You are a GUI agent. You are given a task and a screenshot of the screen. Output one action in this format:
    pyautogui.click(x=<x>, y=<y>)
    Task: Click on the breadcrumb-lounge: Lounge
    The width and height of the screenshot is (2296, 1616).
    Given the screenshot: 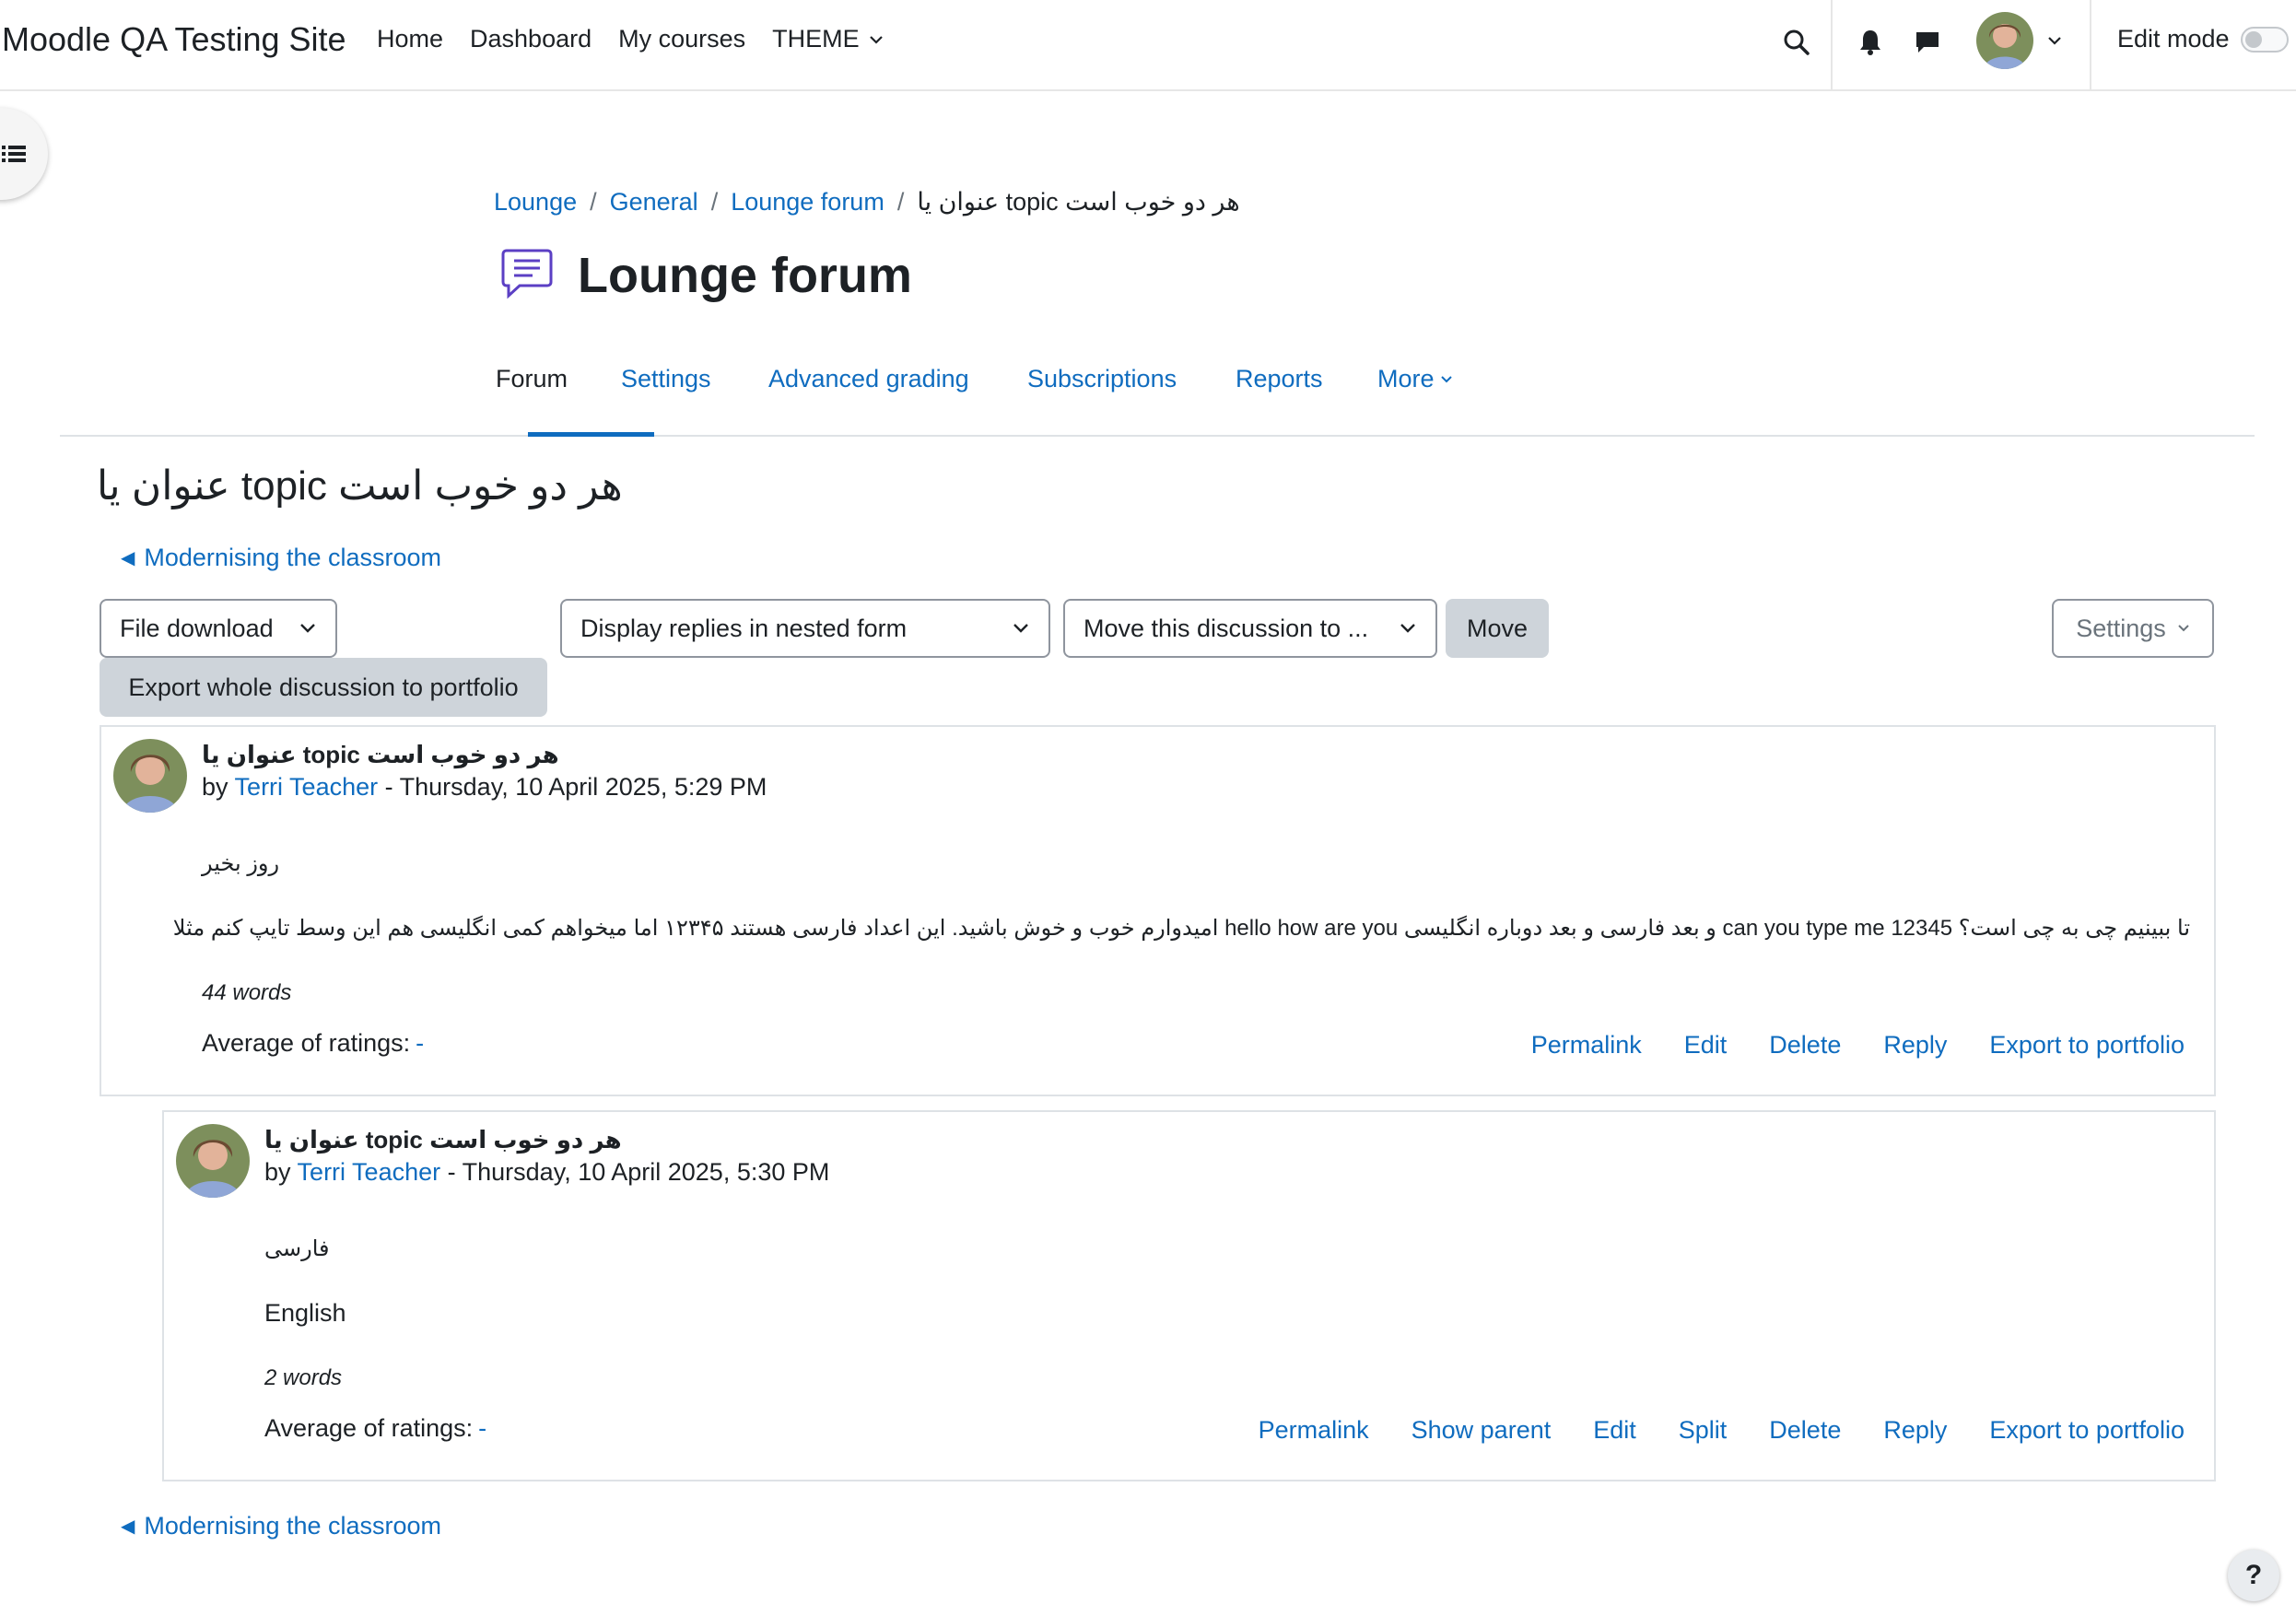 What is the action you would take?
    pyautogui.click(x=535, y=202)
    